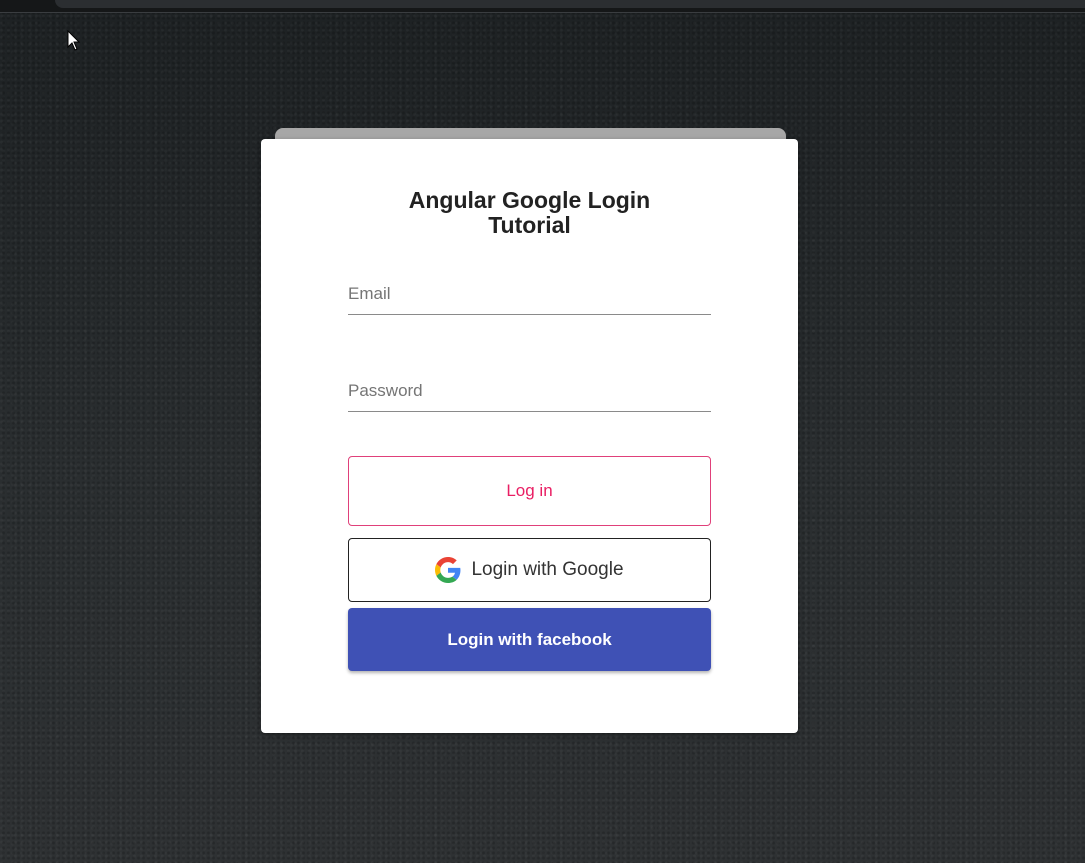  I want to click on browser-top-strip, so click(542, 6).